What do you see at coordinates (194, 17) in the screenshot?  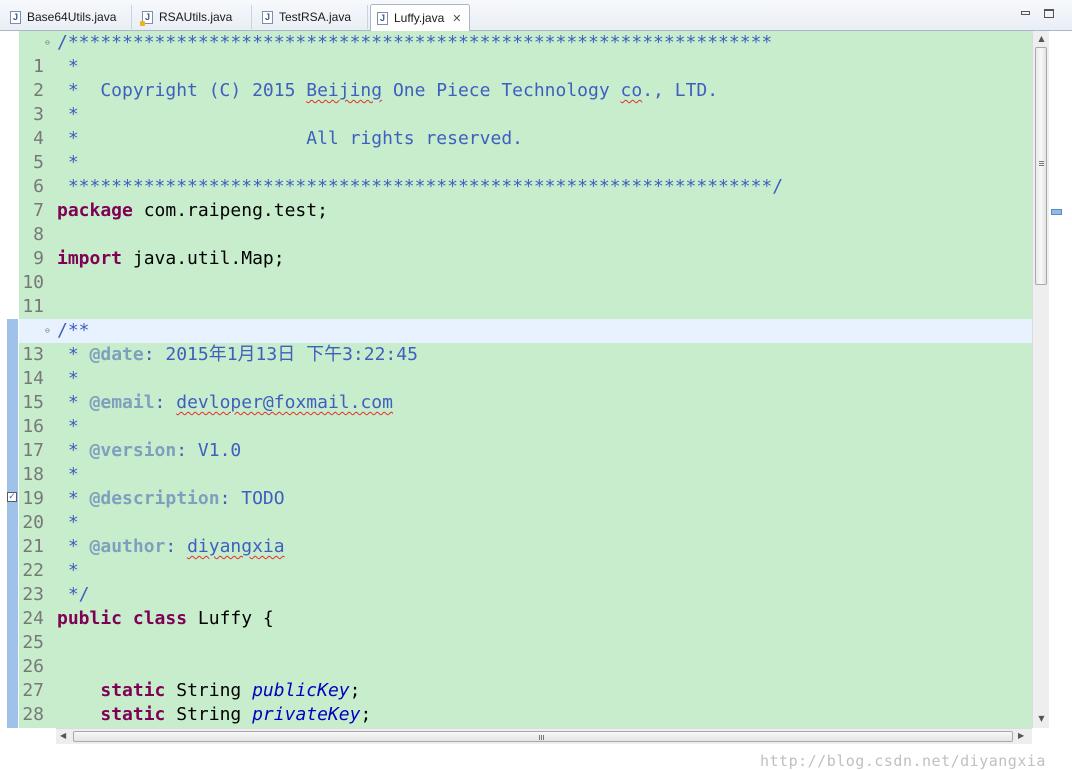 I see `tab-rsautils: J RSAUtils.java` at bounding box center [194, 17].